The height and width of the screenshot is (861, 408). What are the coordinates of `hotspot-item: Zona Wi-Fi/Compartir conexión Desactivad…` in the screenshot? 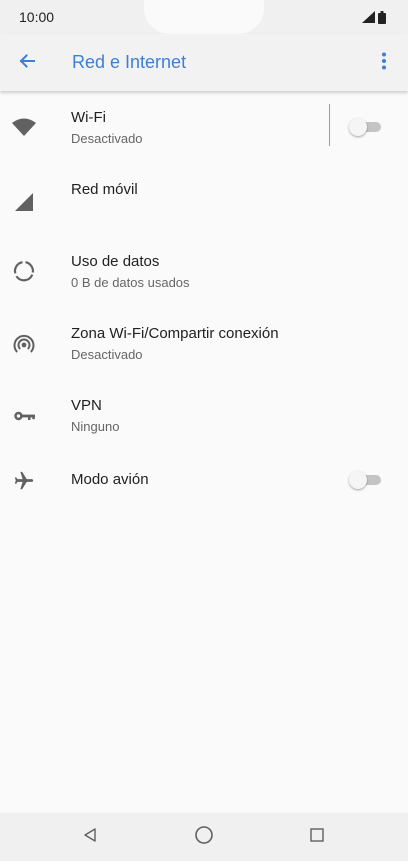 It's located at (204, 344).